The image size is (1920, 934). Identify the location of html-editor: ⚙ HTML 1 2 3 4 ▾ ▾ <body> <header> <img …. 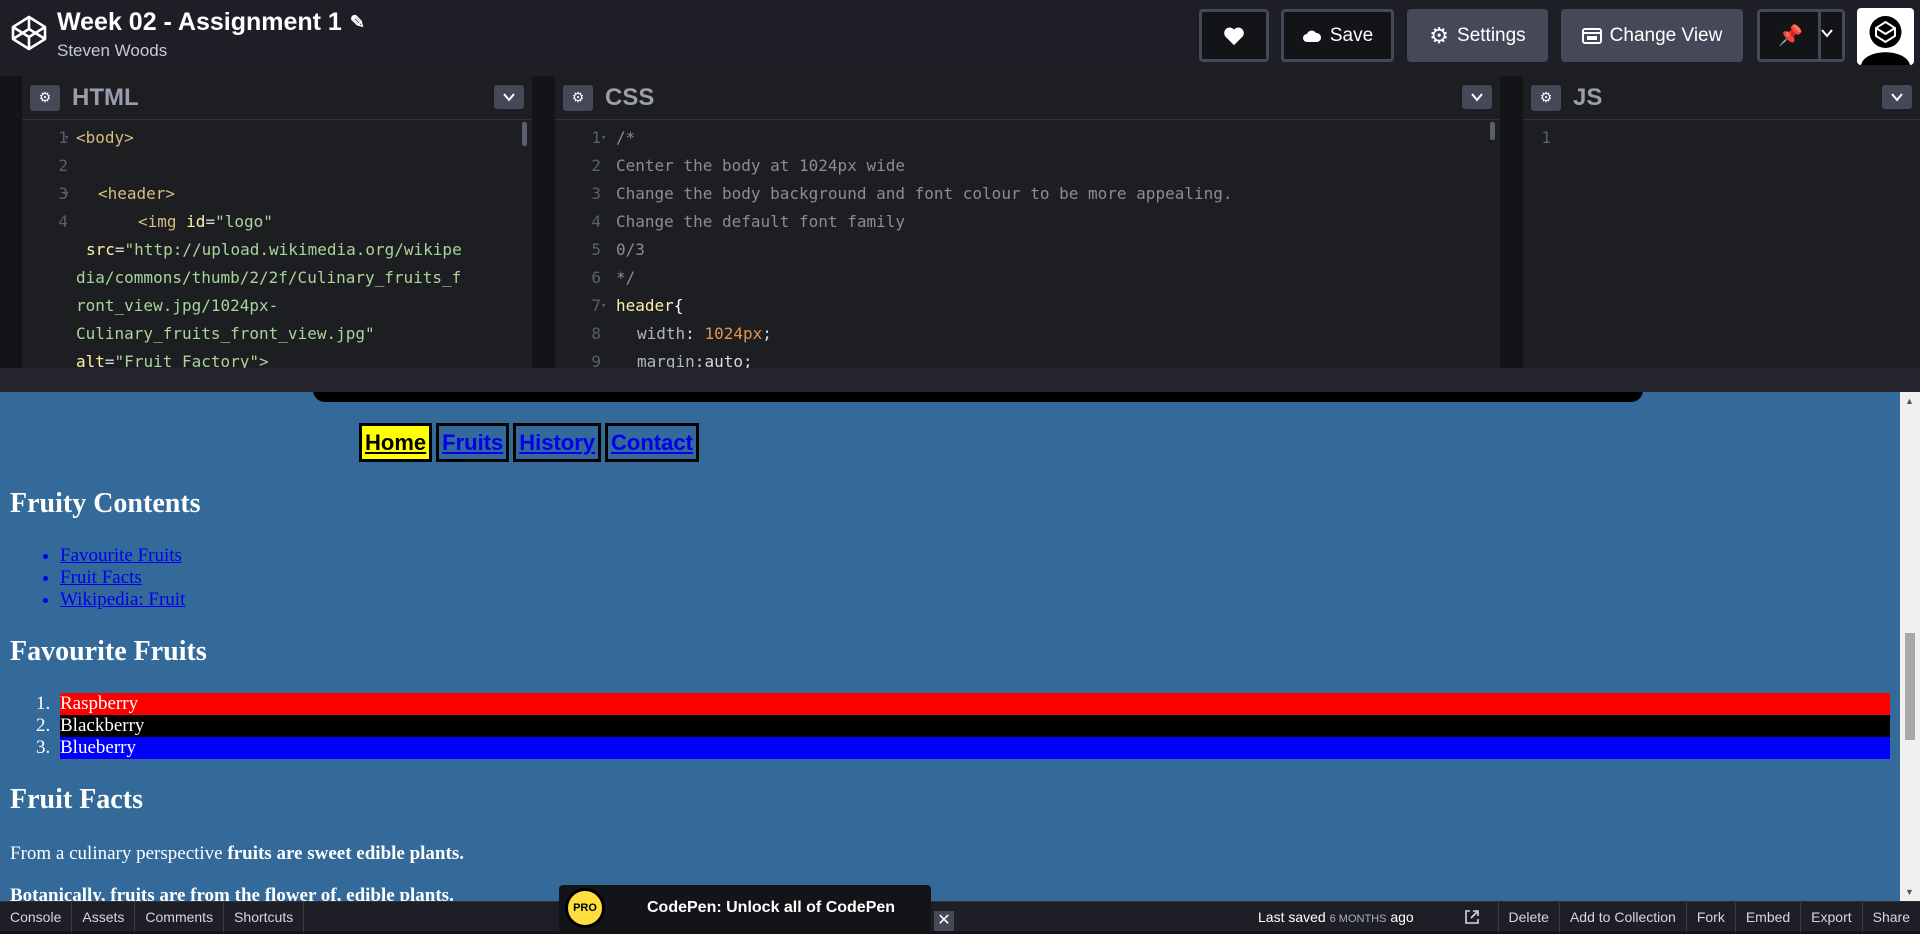
(277, 222).